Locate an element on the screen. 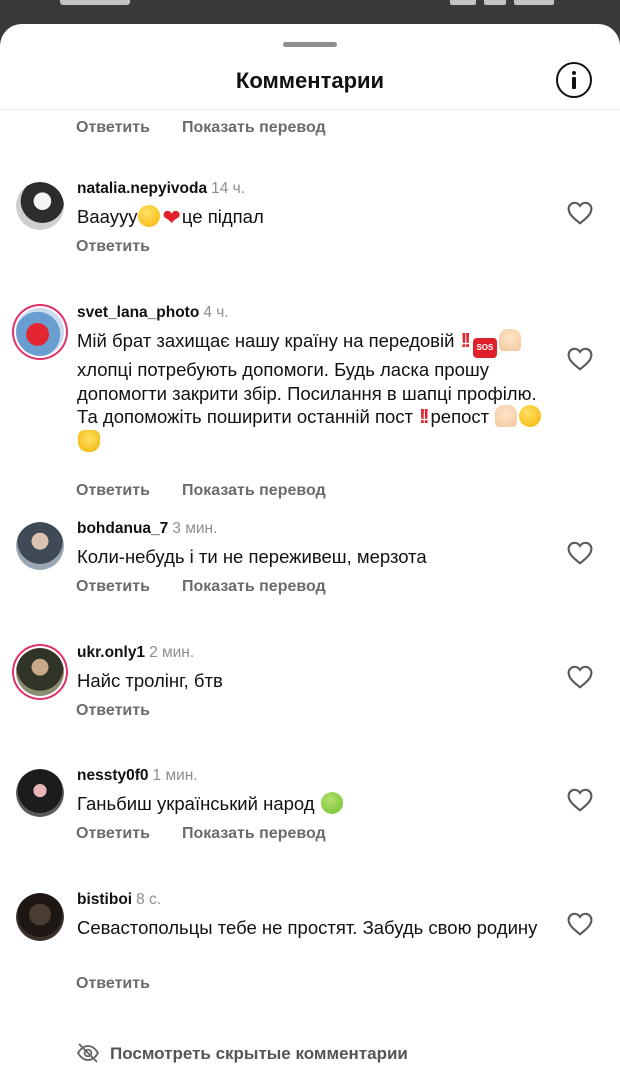  comment-username: ukr.only1 is located at coordinates (111, 652).